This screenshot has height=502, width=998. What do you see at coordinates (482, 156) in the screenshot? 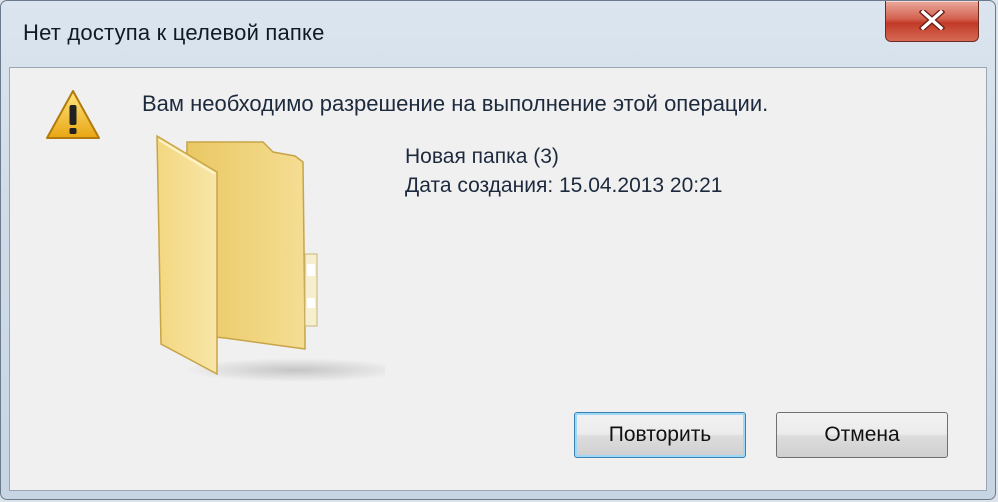
I see `item-name: Новая папка (3)` at bounding box center [482, 156].